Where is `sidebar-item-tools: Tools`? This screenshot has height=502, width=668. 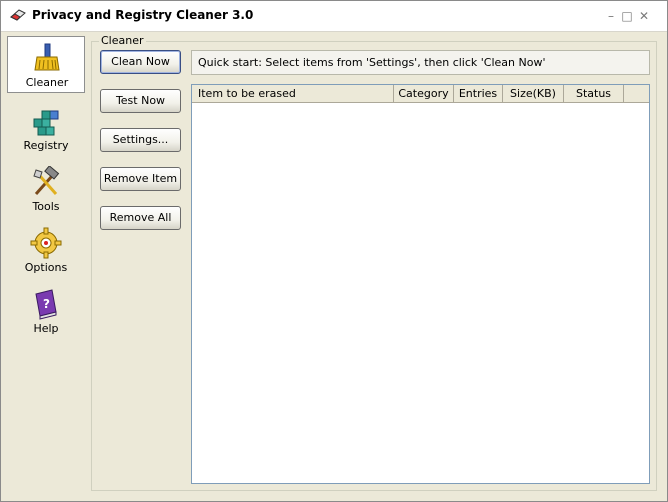 sidebar-item-tools: Tools is located at coordinates (46, 189).